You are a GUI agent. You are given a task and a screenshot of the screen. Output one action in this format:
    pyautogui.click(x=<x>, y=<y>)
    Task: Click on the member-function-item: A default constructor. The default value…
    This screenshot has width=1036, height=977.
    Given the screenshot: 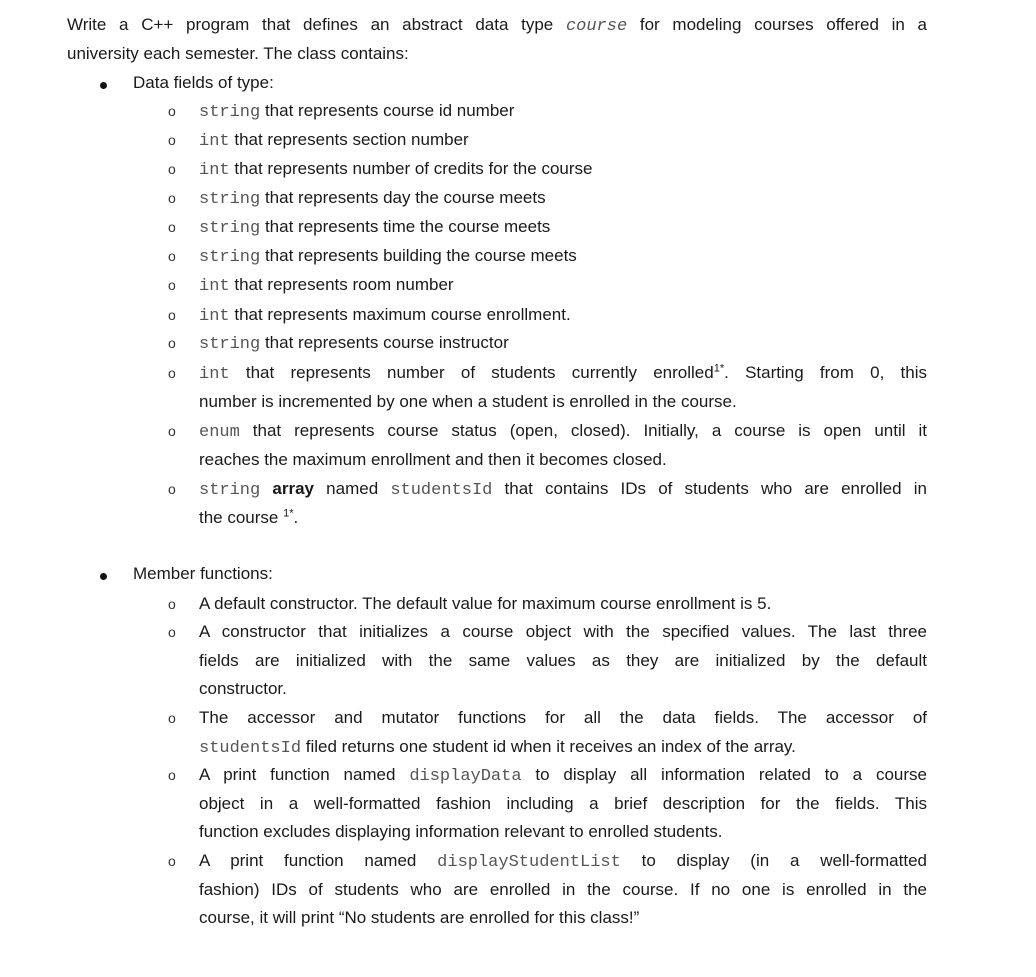 What is the action you would take?
    pyautogui.click(x=485, y=604)
    